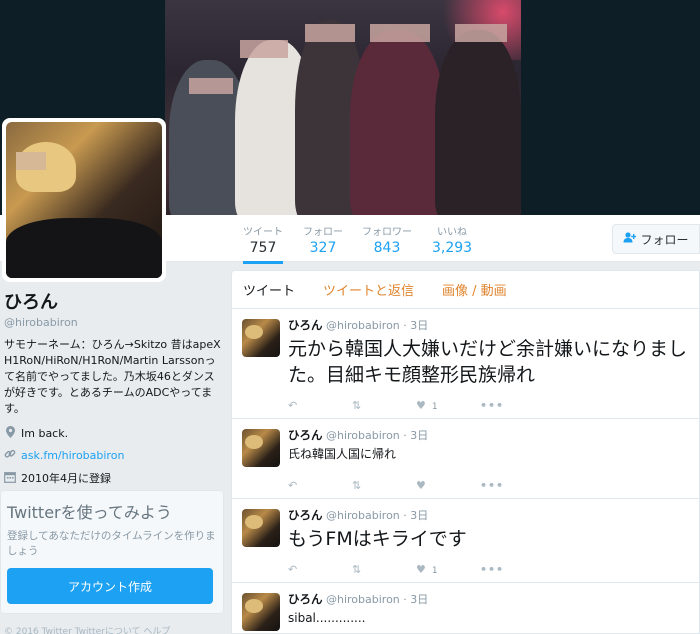 The height and width of the screenshot is (634, 700). Describe the element at coordinates (664, 239) in the screenshot. I see `follow-button-label: フォロー` at that location.